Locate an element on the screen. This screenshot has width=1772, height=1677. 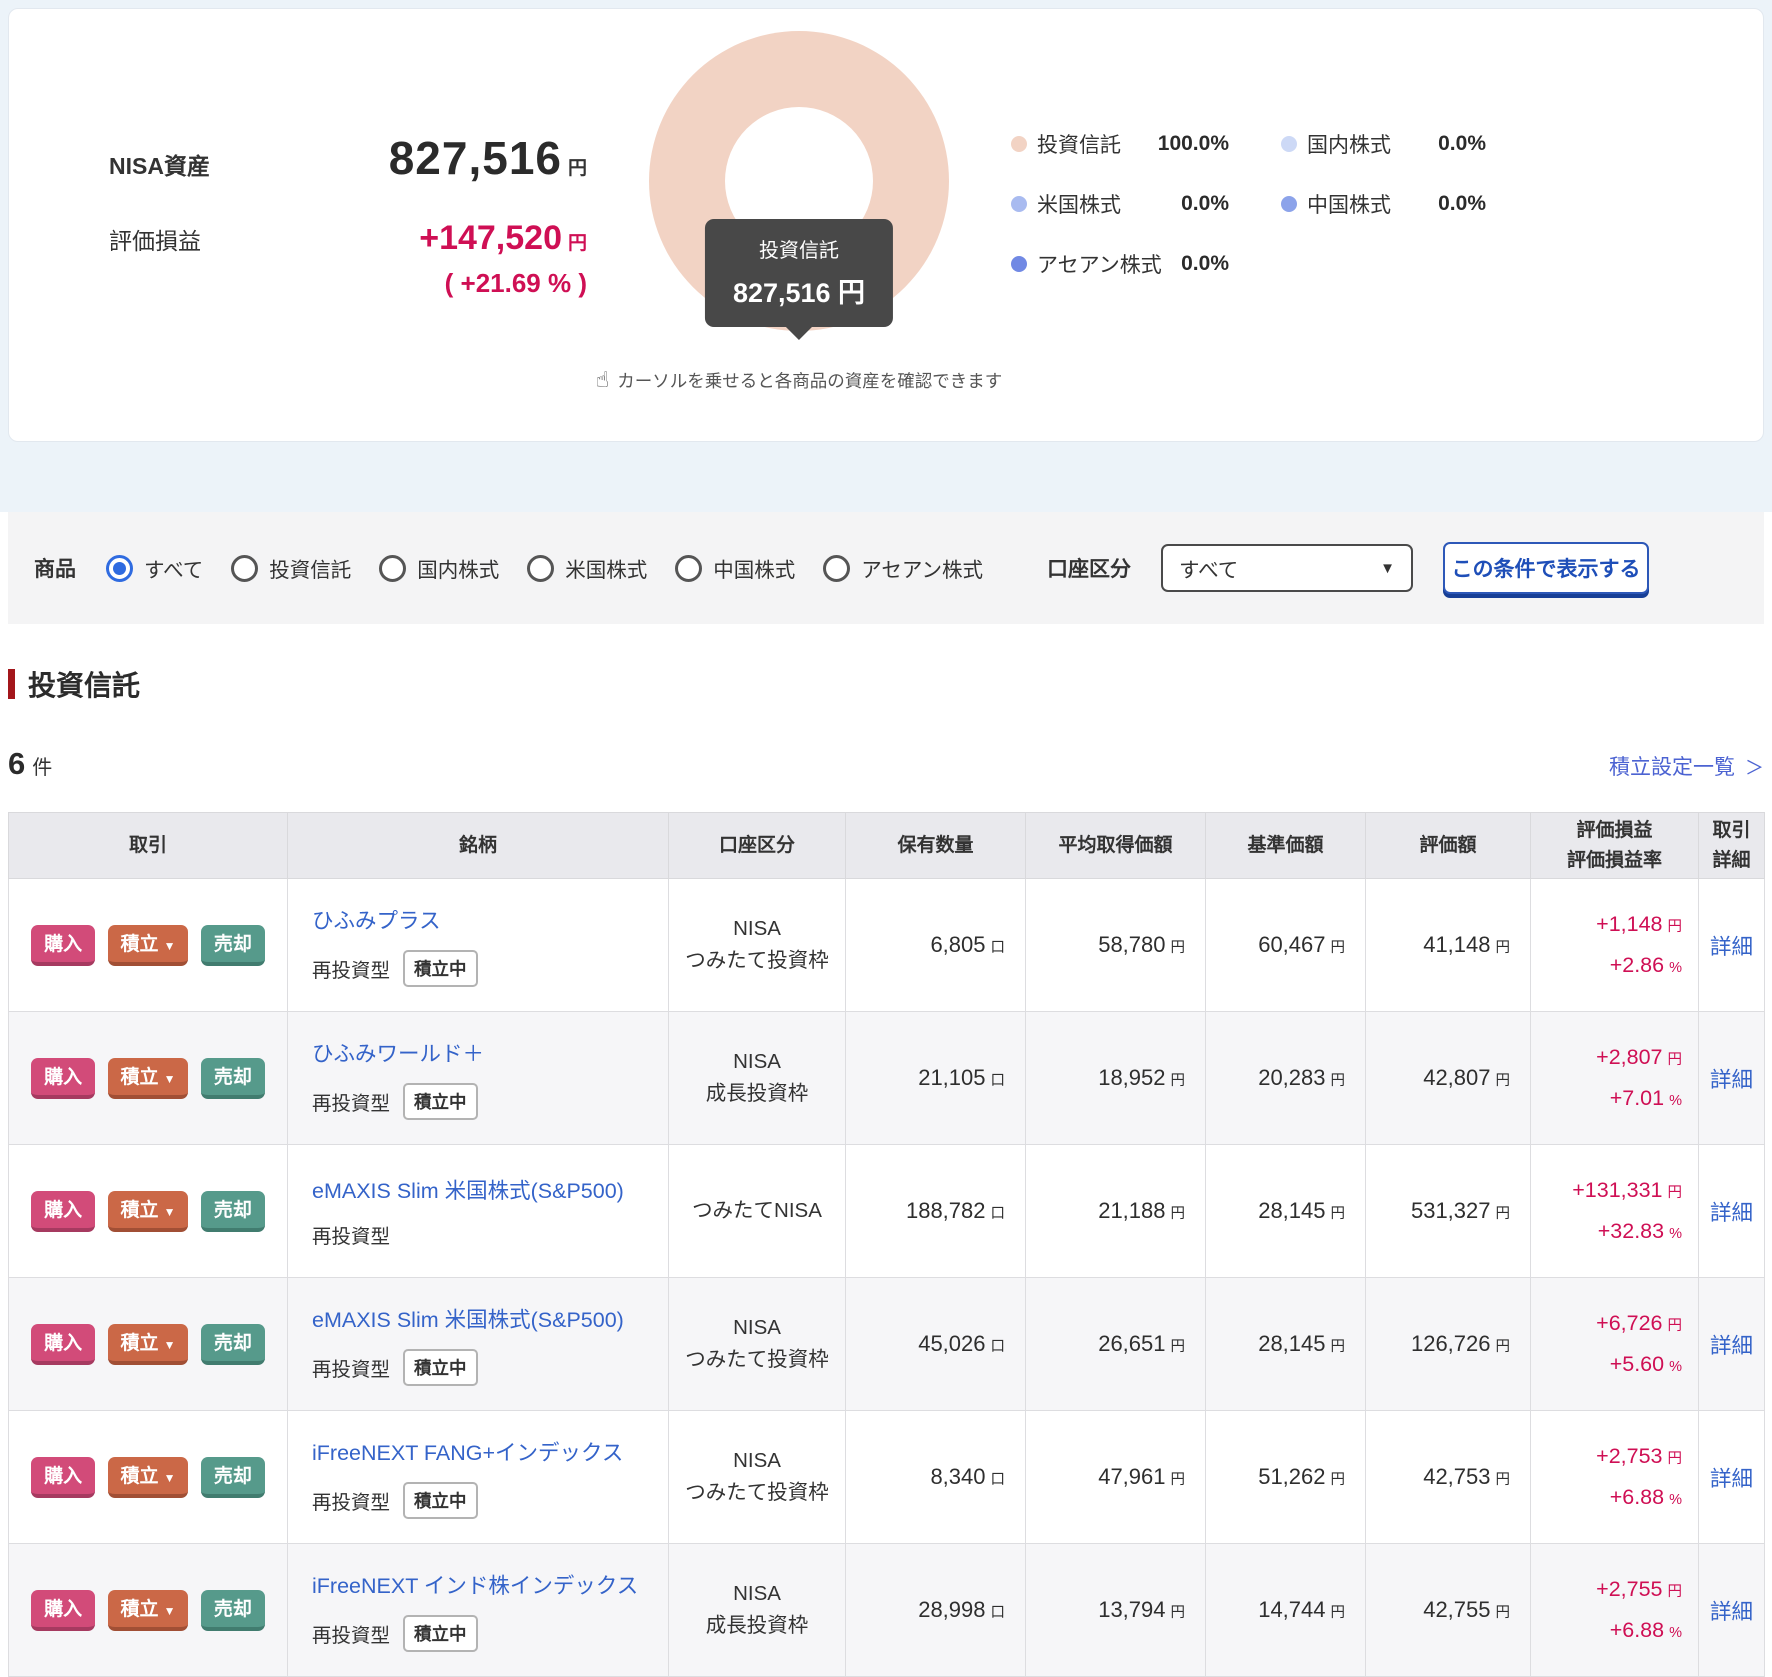
section-title: 投資信託 is located at coordinates (886, 684).